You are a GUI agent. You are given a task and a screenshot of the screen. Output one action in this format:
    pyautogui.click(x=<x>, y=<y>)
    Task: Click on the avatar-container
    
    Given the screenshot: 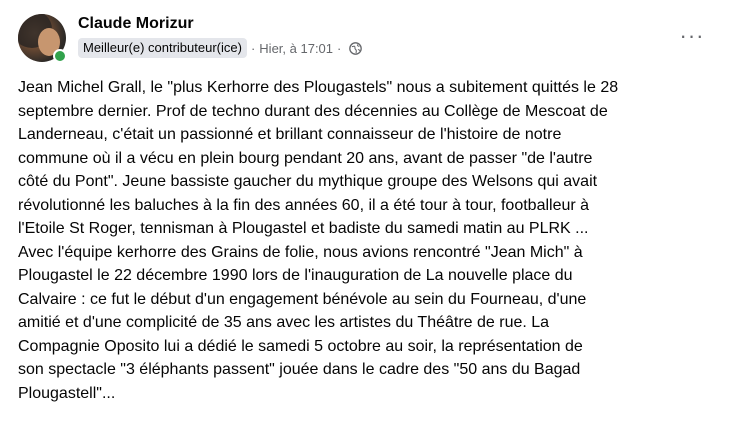 What is the action you would take?
    pyautogui.click(x=42, y=38)
    